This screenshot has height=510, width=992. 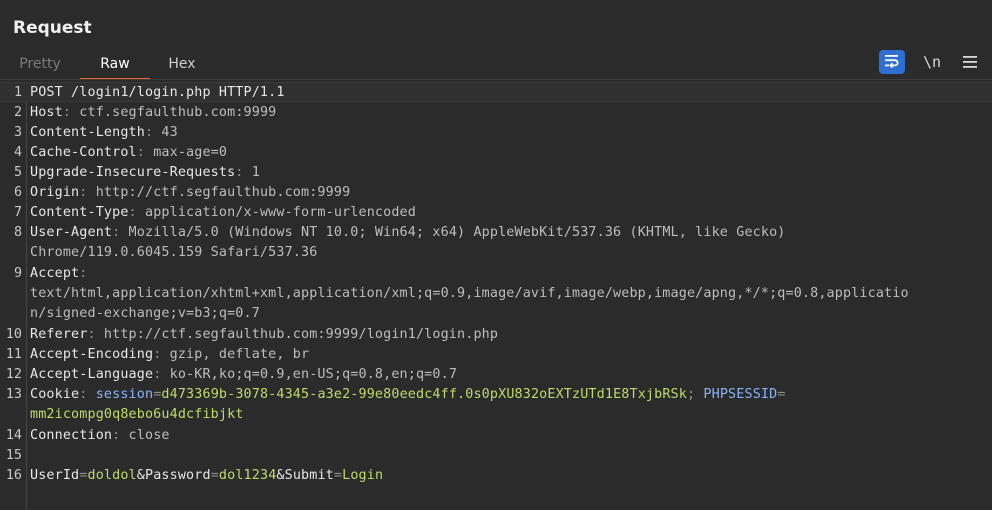 I want to click on line-number: 3, so click(x=17, y=132).